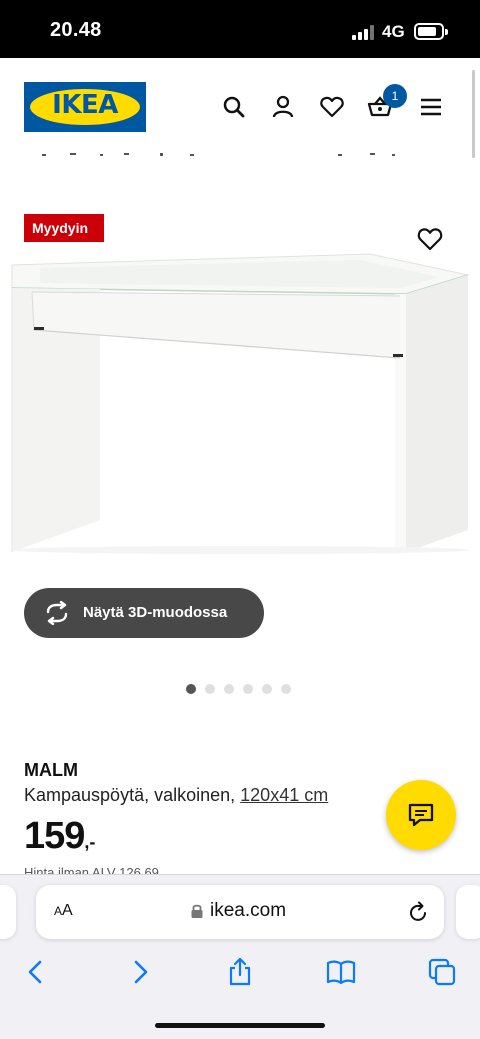 The width and height of the screenshot is (480, 1039). I want to click on address-bar: AA ikea.com, so click(240, 912).